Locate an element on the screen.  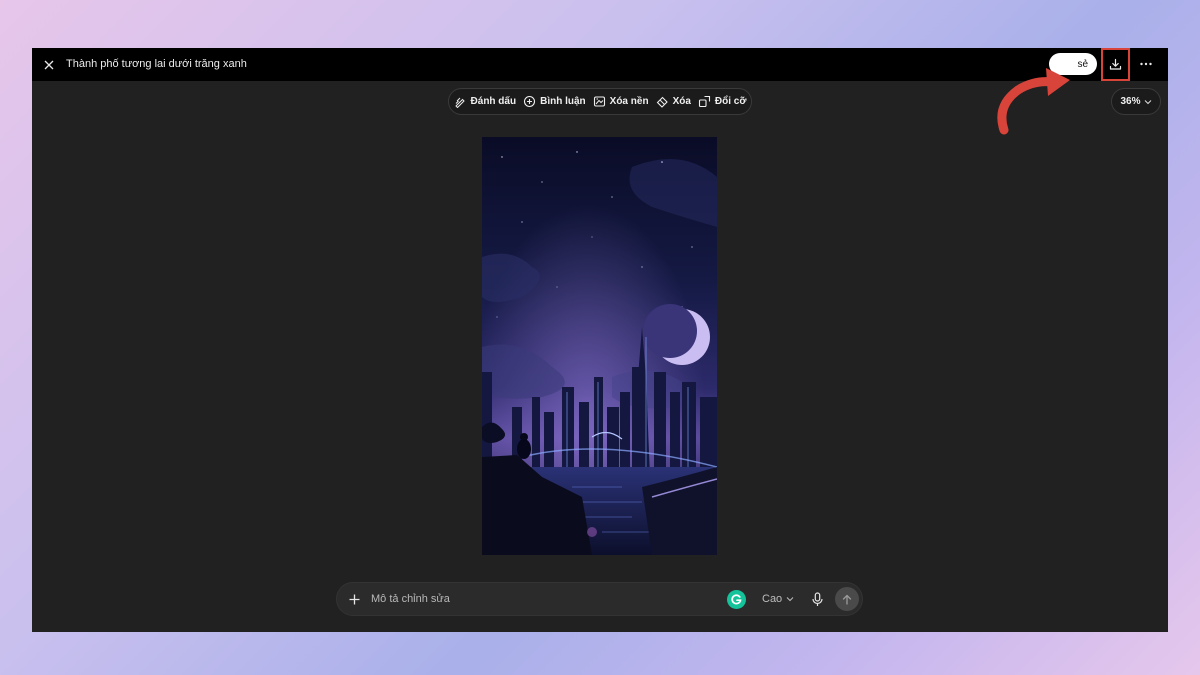
top-bar: Thành phố tương lai dưới trăng xanh sẻ is located at coordinates (600, 64).